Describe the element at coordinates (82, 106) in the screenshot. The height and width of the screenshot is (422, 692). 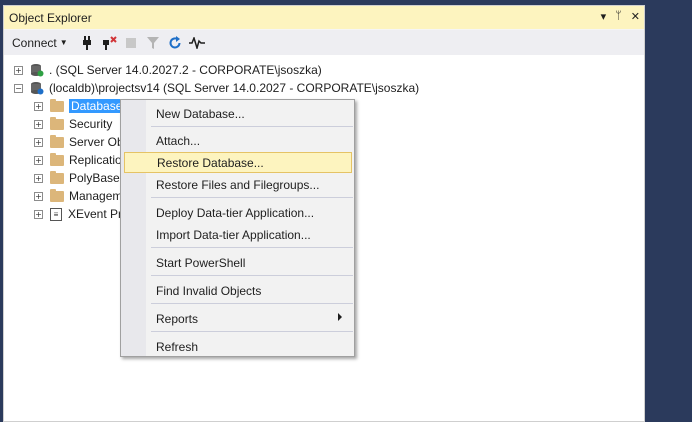
I see `tree-node-databases: + Databases` at that location.